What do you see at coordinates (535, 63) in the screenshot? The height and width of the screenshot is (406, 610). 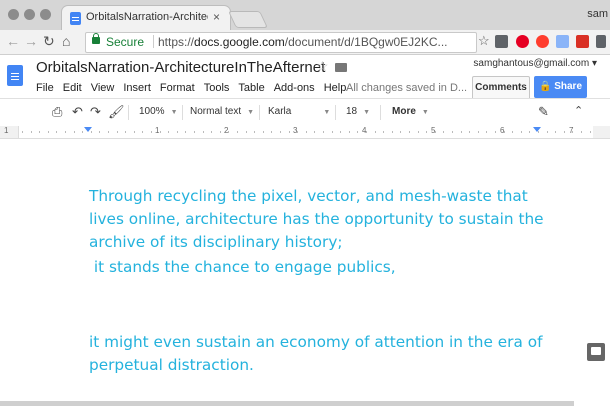 I see `account-email: samghantous@gmail.com ▾` at bounding box center [535, 63].